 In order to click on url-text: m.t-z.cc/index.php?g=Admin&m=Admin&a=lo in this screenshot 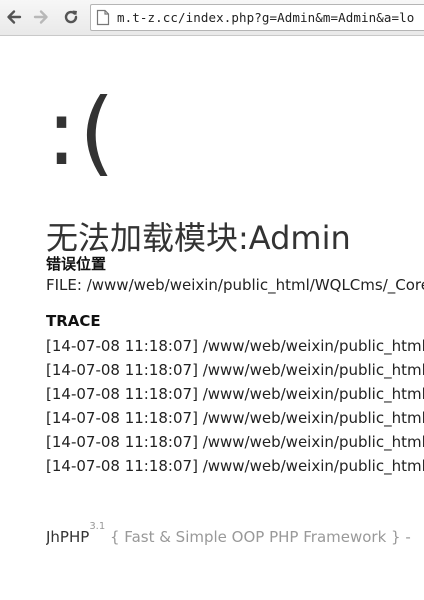, I will do `click(266, 17)`.